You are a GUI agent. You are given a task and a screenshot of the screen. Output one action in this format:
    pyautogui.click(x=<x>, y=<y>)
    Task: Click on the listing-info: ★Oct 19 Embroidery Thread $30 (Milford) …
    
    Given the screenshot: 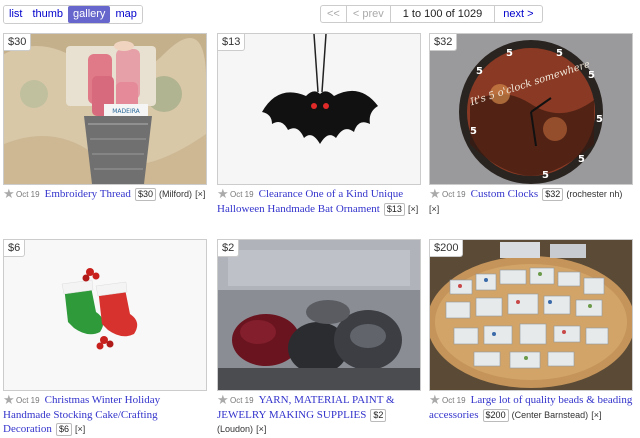 What is the action you would take?
    pyautogui.click(x=105, y=193)
    